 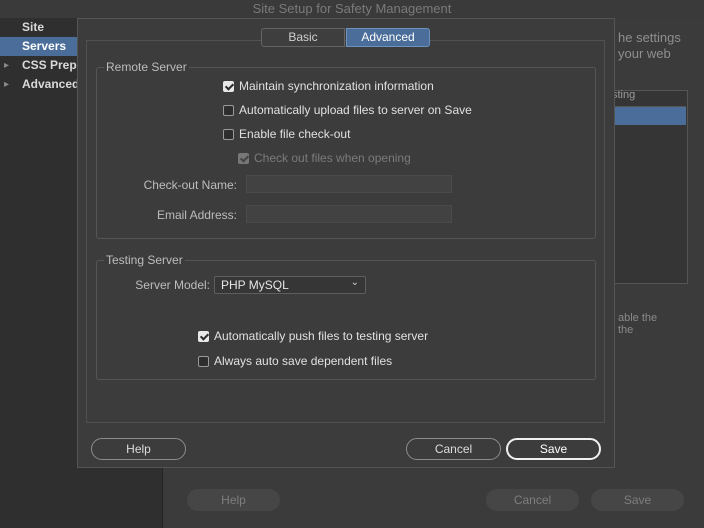 I want to click on server-model-label: Server Model:, so click(x=172, y=285).